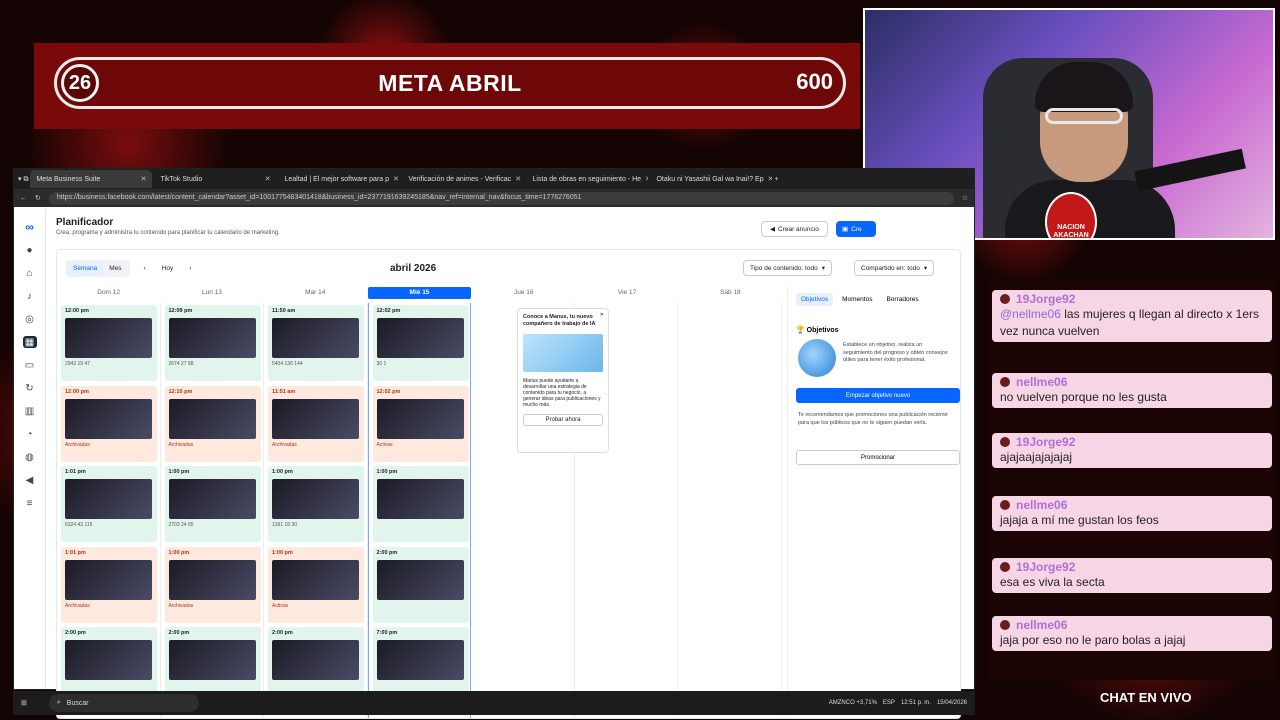  What do you see at coordinates (123, 703) in the screenshot?
I see `taskbar-search: ⌕ Buscar` at bounding box center [123, 703].